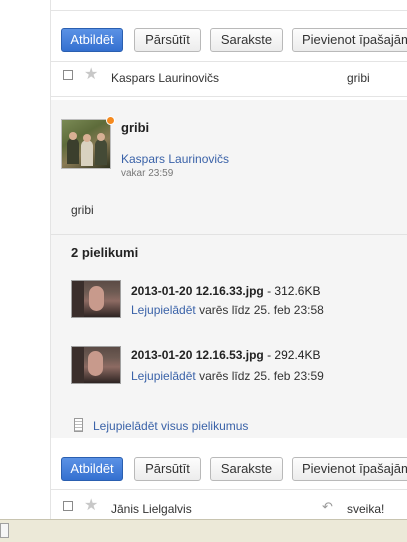 The height and width of the screenshot is (542, 407). I want to click on status-bar, so click(203, 530).